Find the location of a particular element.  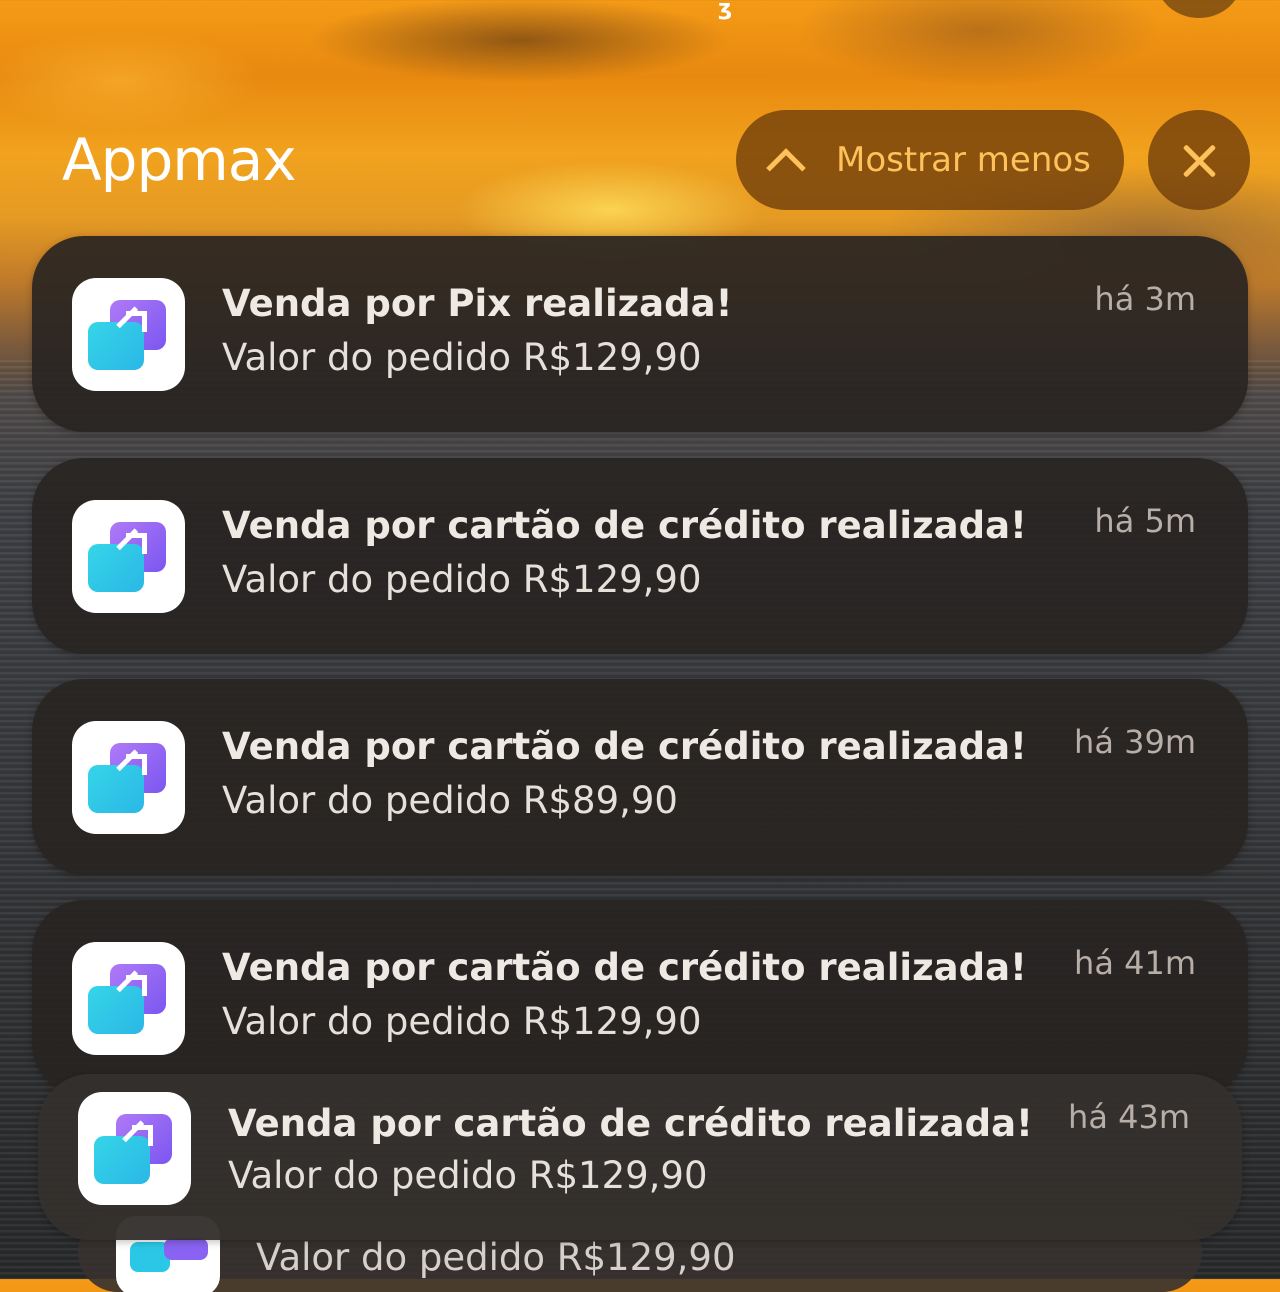

notification-group-header: Appmax Mostrar menos is located at coordinates (640, 160).